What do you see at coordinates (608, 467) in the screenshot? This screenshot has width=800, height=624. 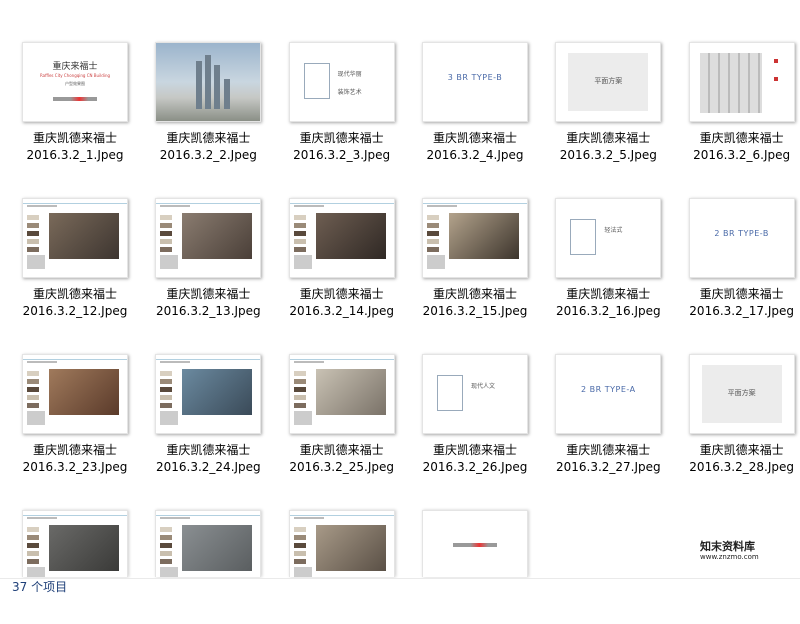 I see `file-name-line2: 2016.3.2_27.Jpeg` at bounding box center [608, 467].